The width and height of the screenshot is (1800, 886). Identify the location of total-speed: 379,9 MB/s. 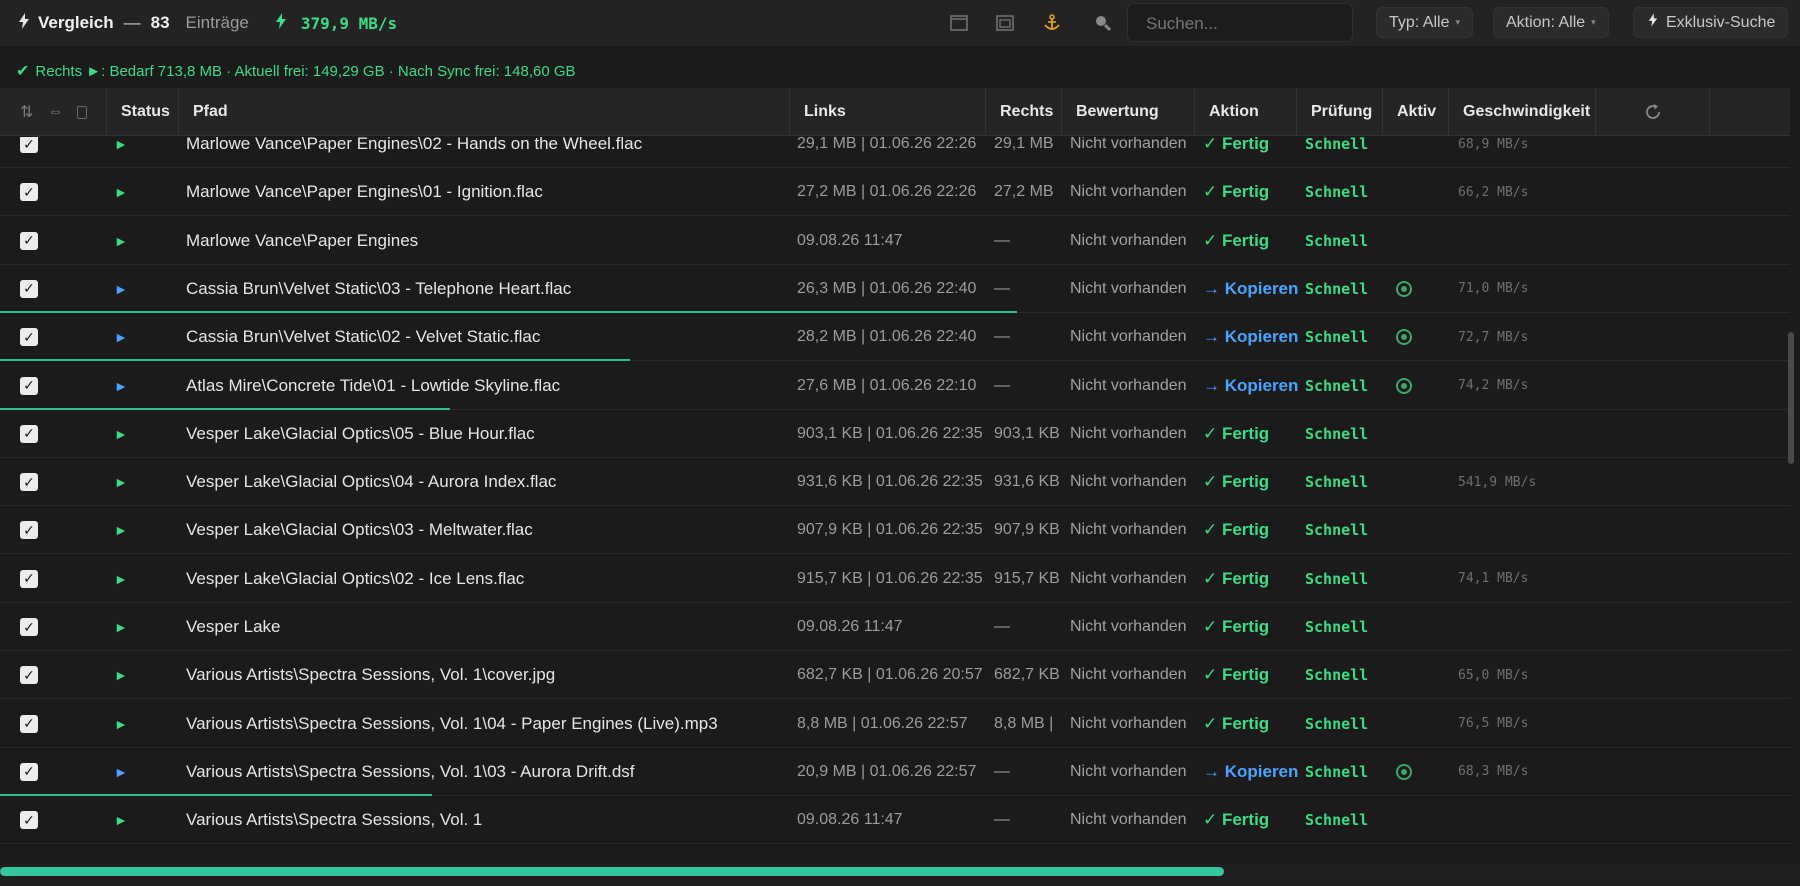
(349, 23).